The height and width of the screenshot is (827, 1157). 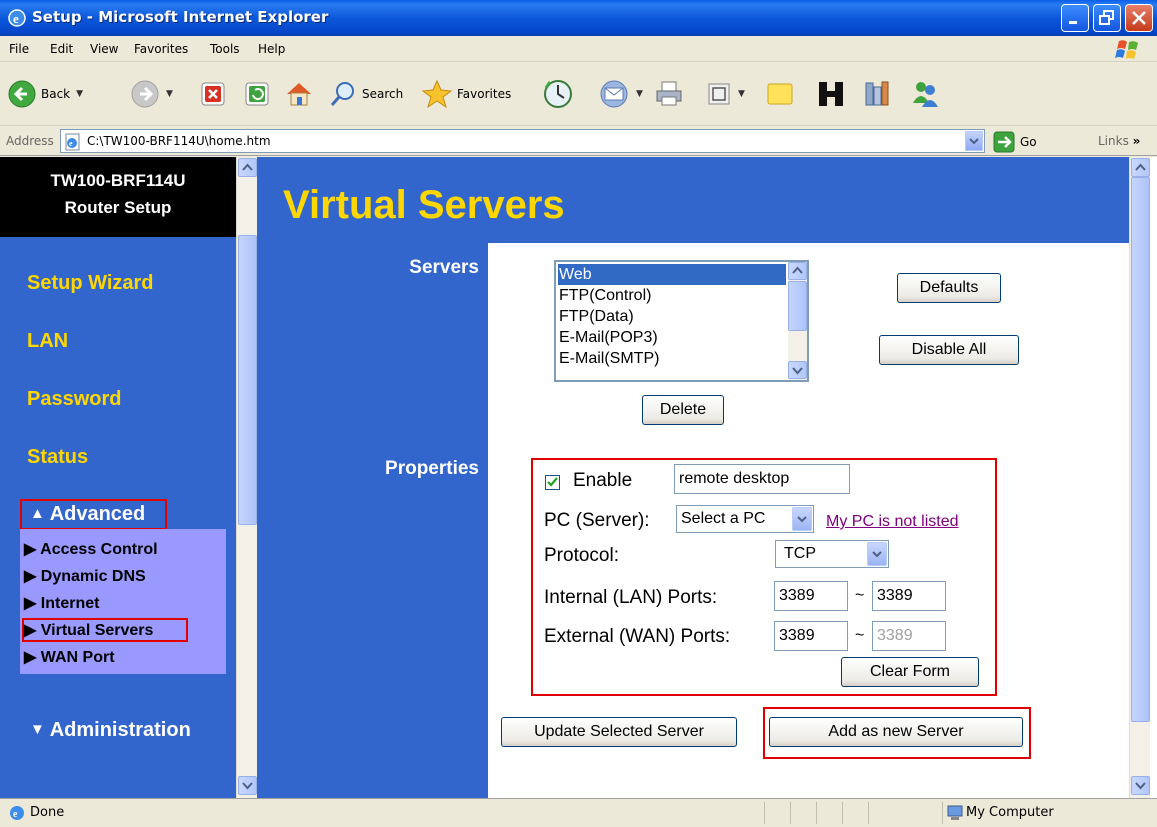 What do you see at coordinates (672, 274) in the screenshot?
I see `server-option-web: Web` at bounding box center [672, 274].